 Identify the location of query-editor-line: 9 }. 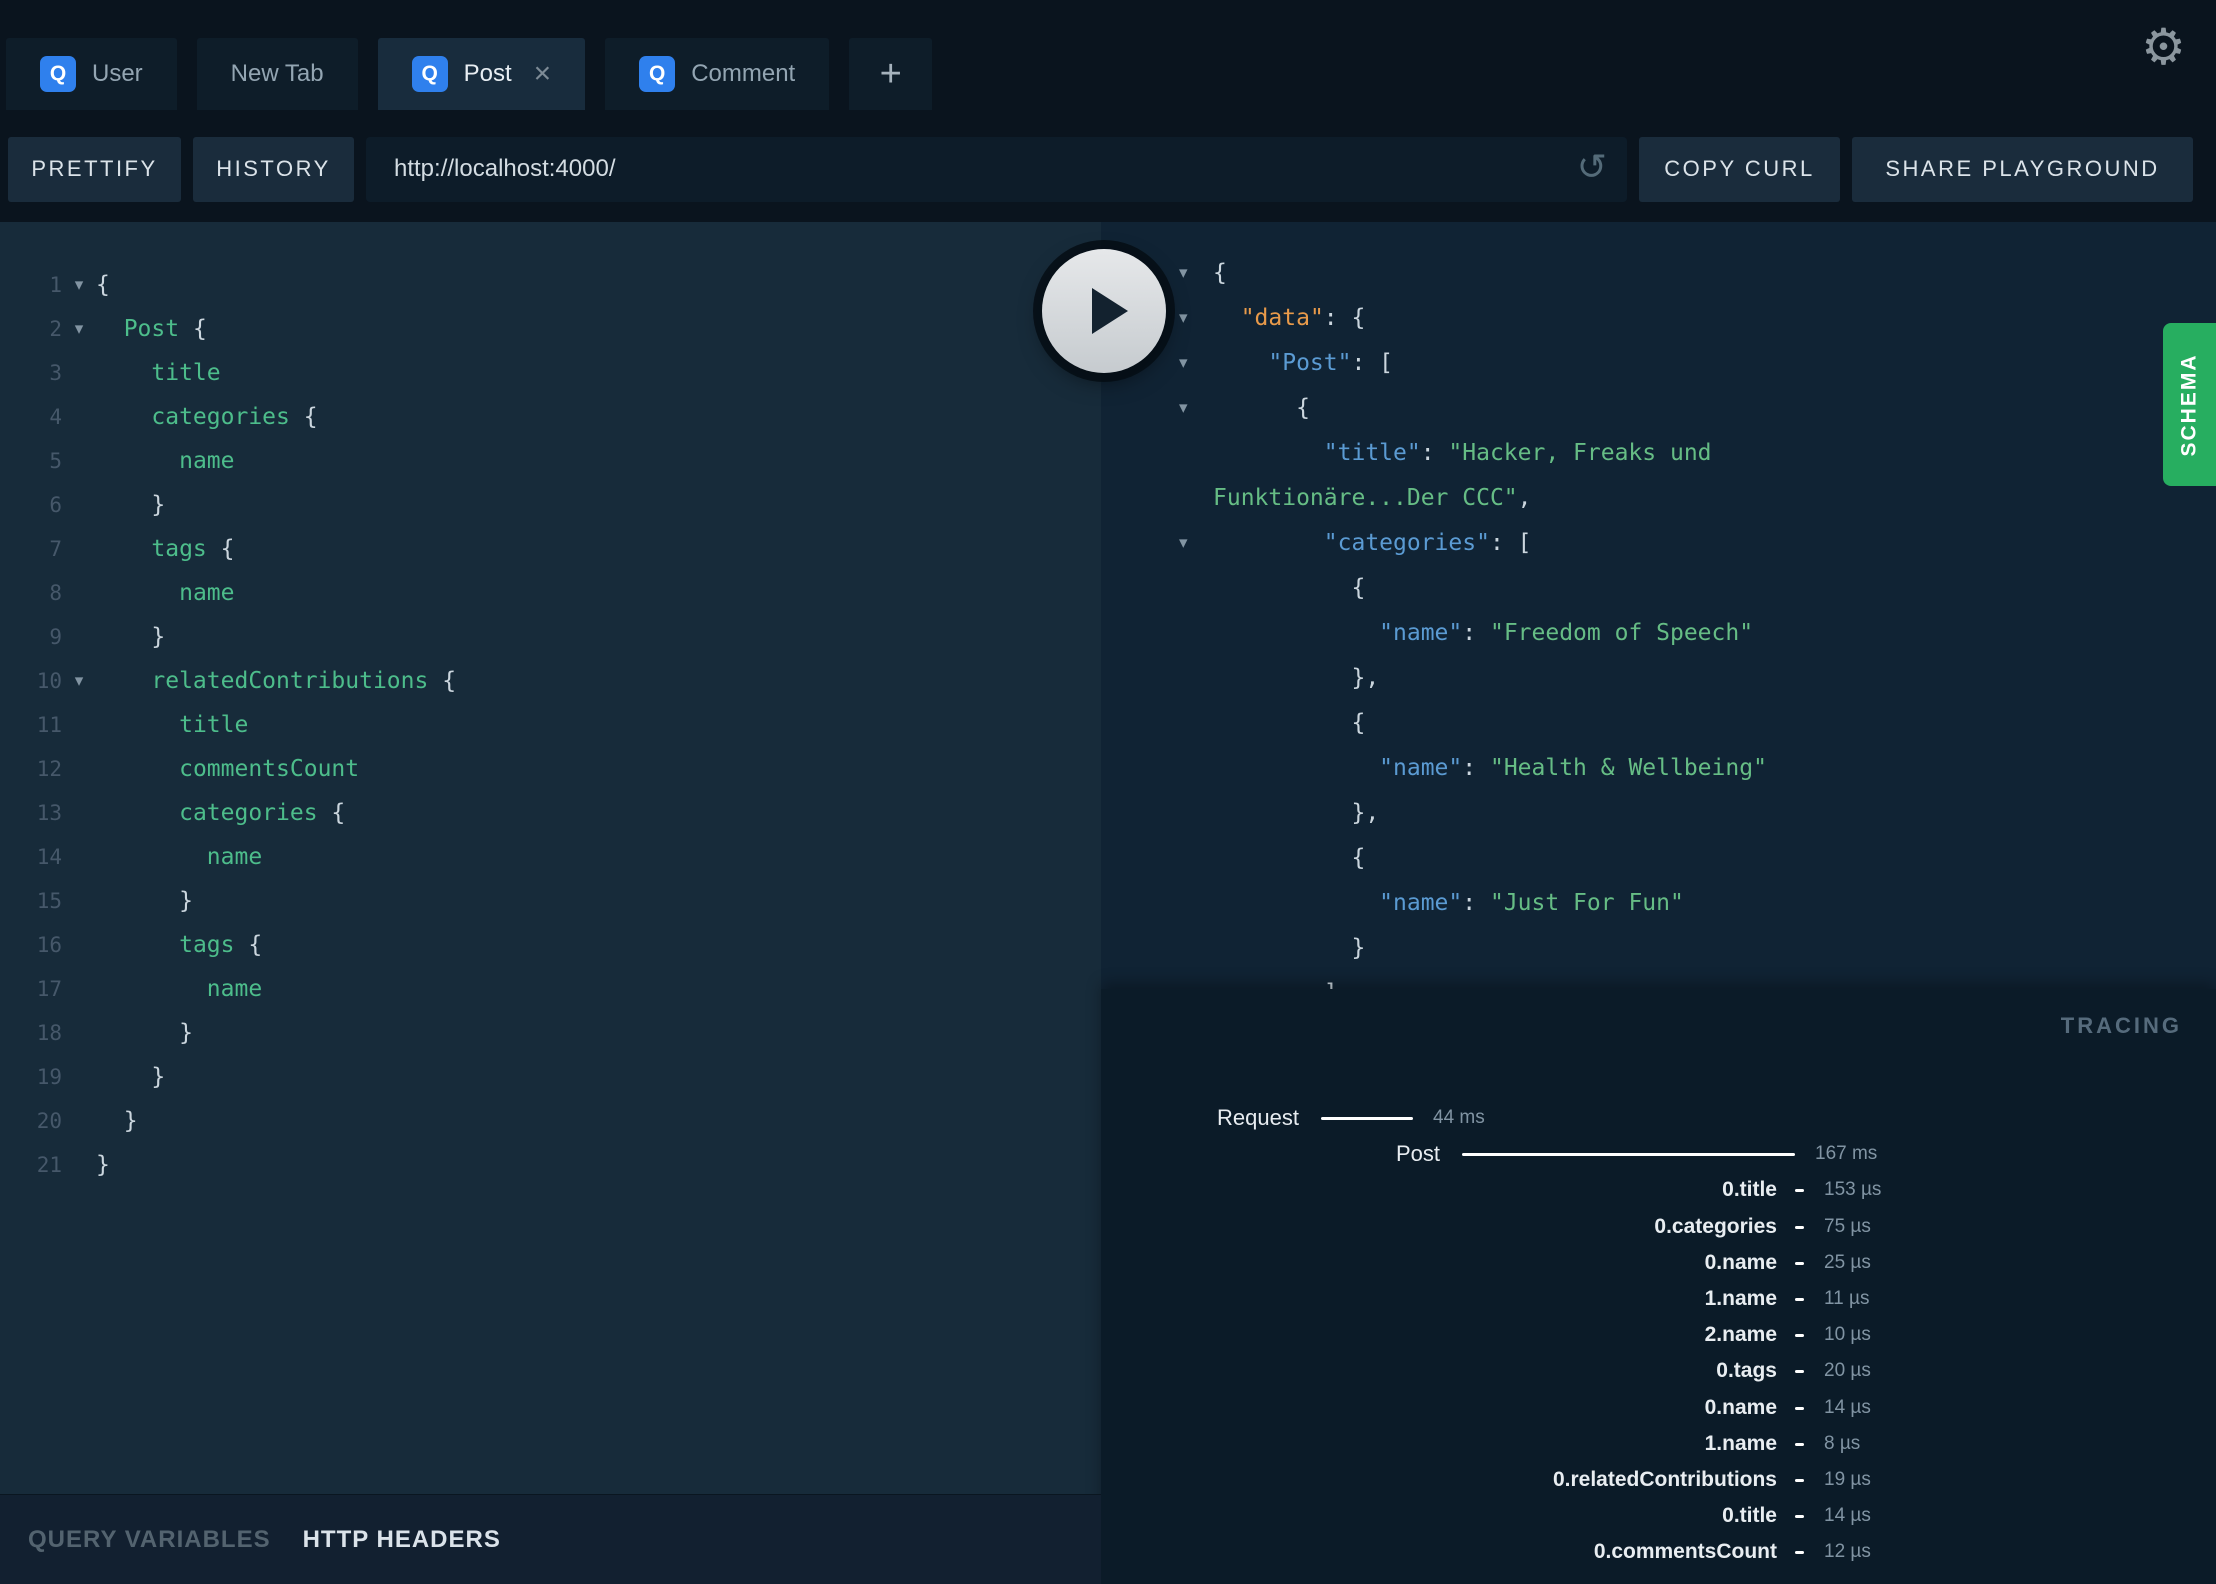
(550, 637).